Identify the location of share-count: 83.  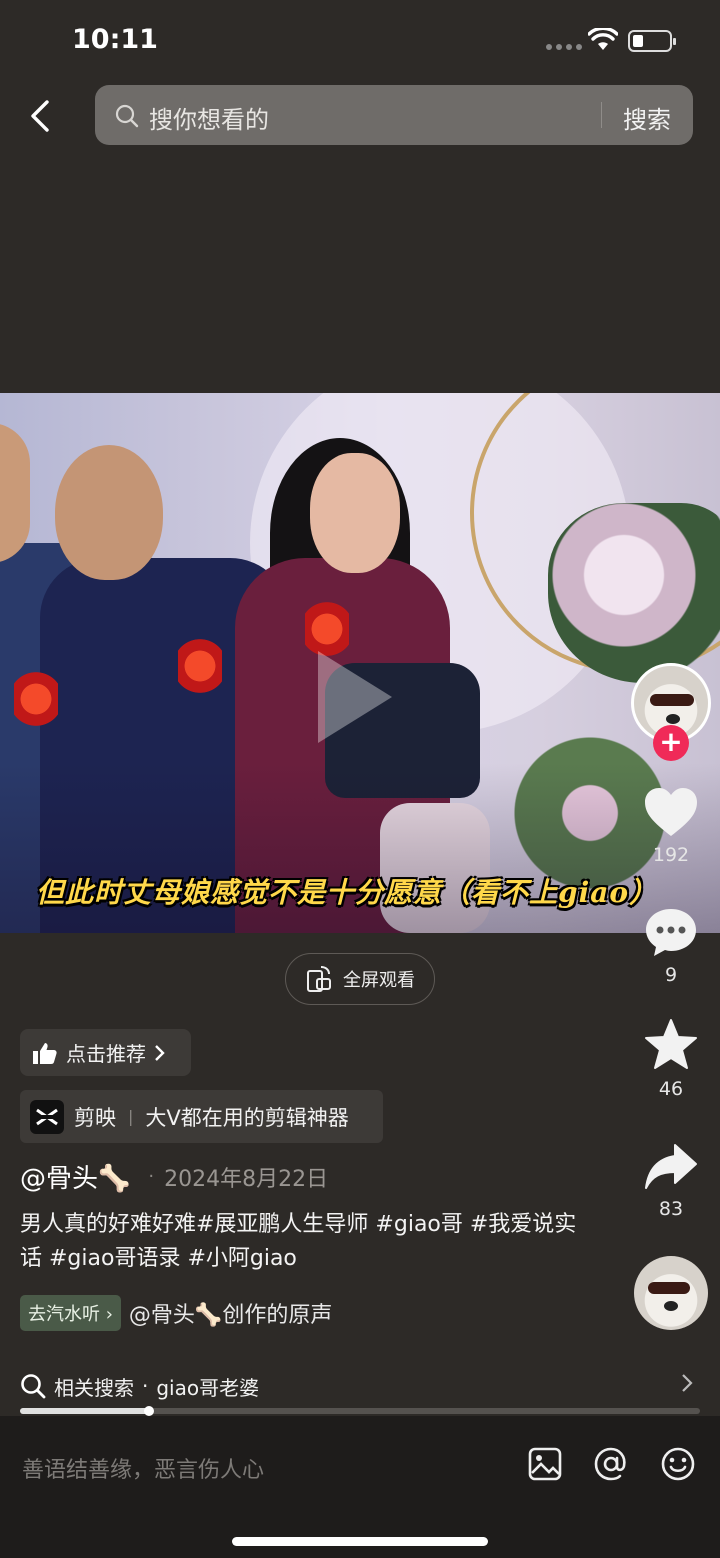
(671, 1209).